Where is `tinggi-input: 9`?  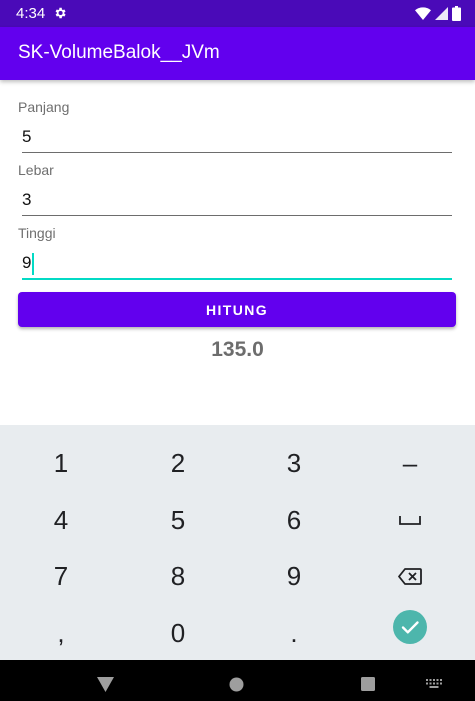 tinggi-input: 9 is located at coordinates (237, 264).